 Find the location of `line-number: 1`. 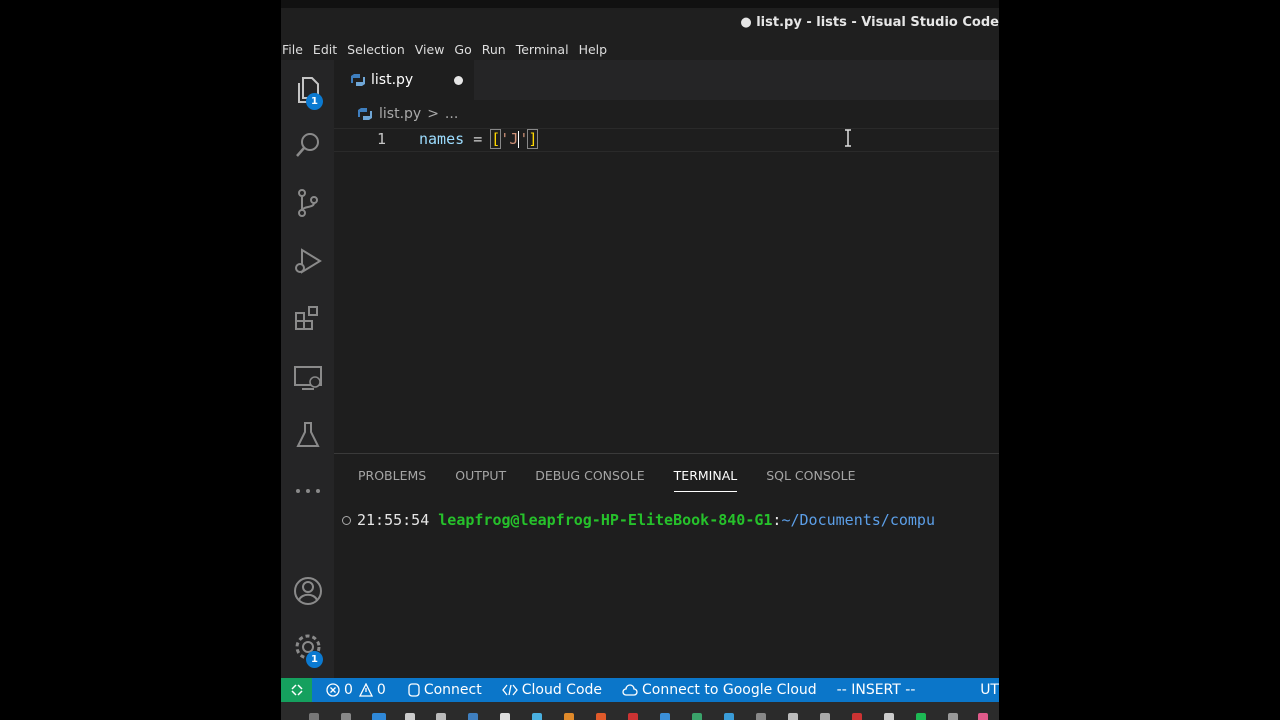

line-number: 1 is located at coordinates (382, 139).